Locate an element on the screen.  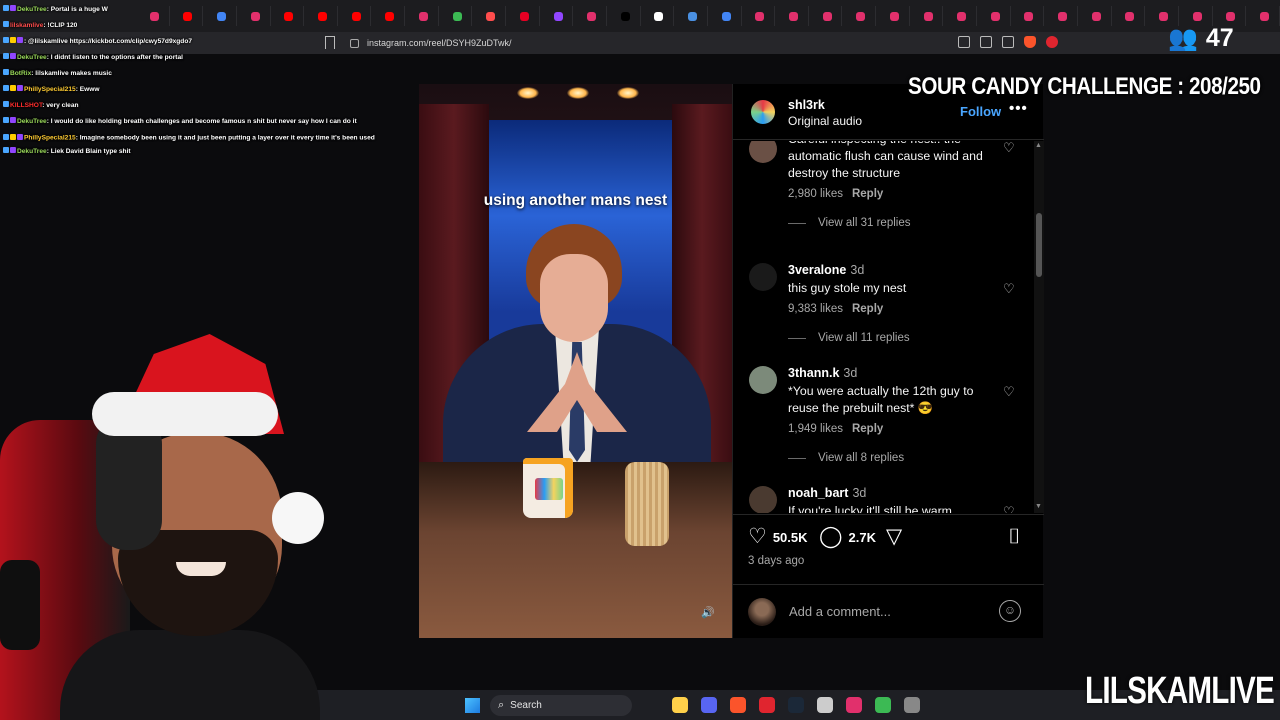
comment-likes: 1,949 likes is located at coordinates (815, 429).